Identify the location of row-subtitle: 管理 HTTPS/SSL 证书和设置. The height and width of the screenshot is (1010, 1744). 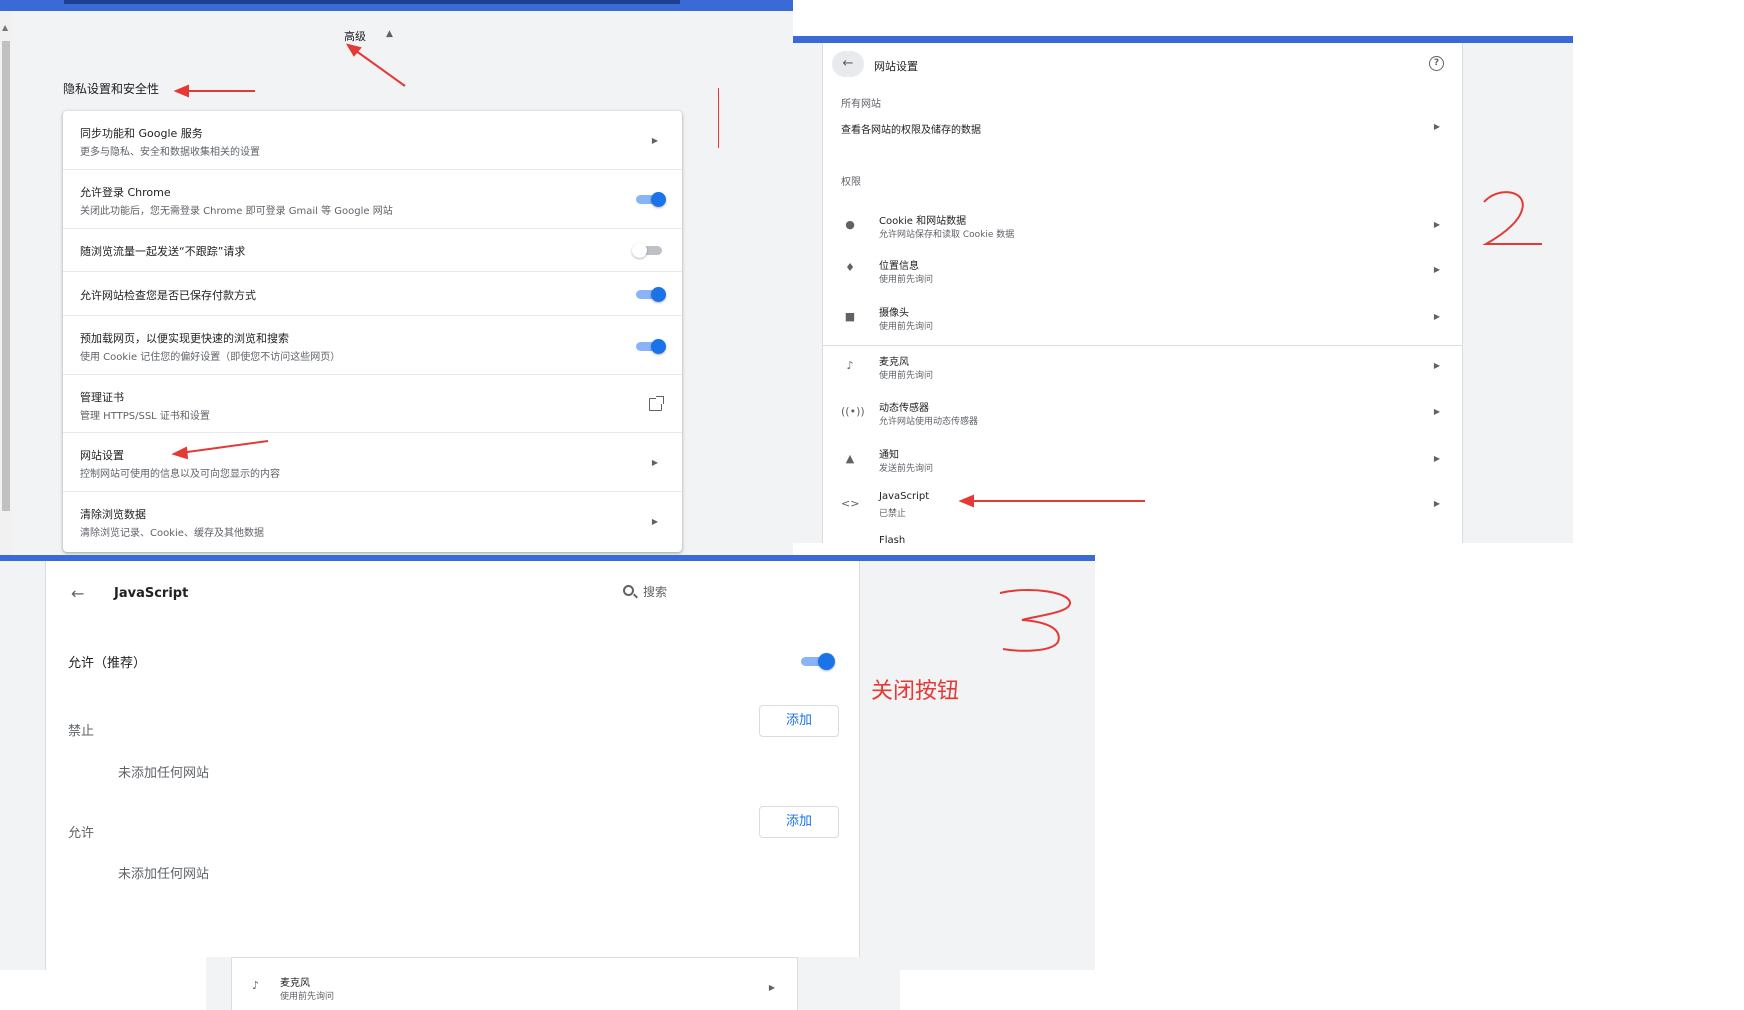
(145, 416).